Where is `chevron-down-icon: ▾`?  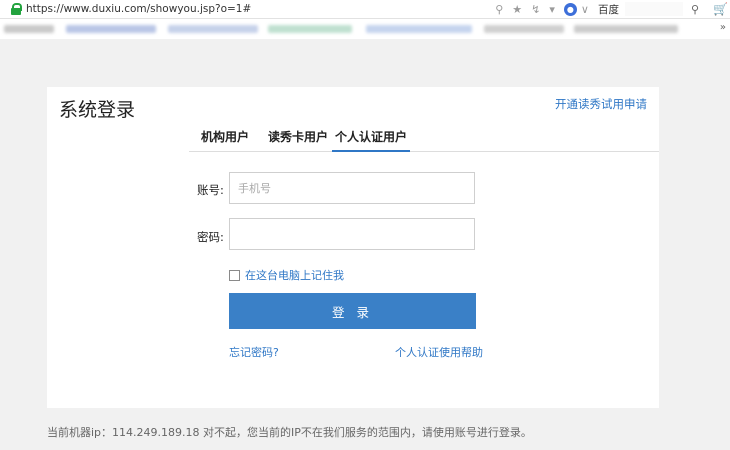 chevron-down-icon: ▾ is located at coordinates (552, 9).